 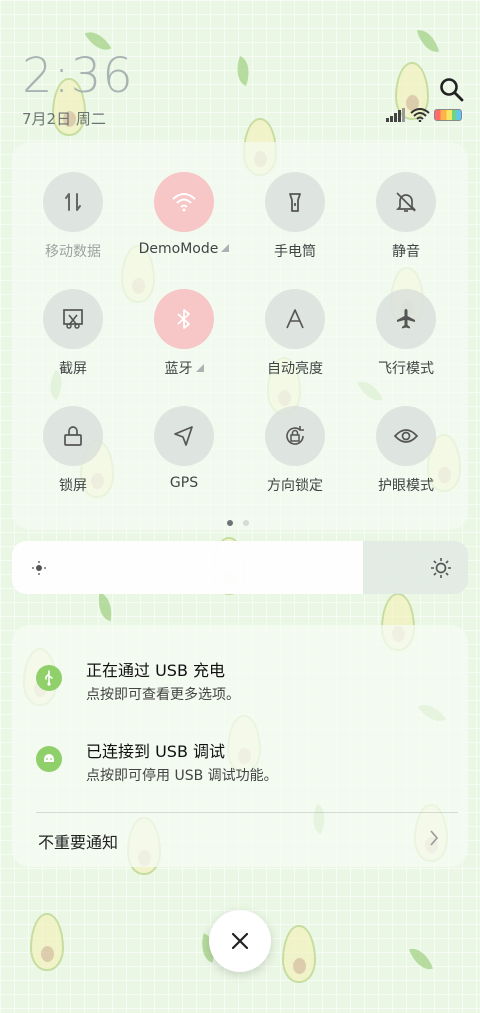 I want to click on clock: 2:36, so click(x=78, y=76).